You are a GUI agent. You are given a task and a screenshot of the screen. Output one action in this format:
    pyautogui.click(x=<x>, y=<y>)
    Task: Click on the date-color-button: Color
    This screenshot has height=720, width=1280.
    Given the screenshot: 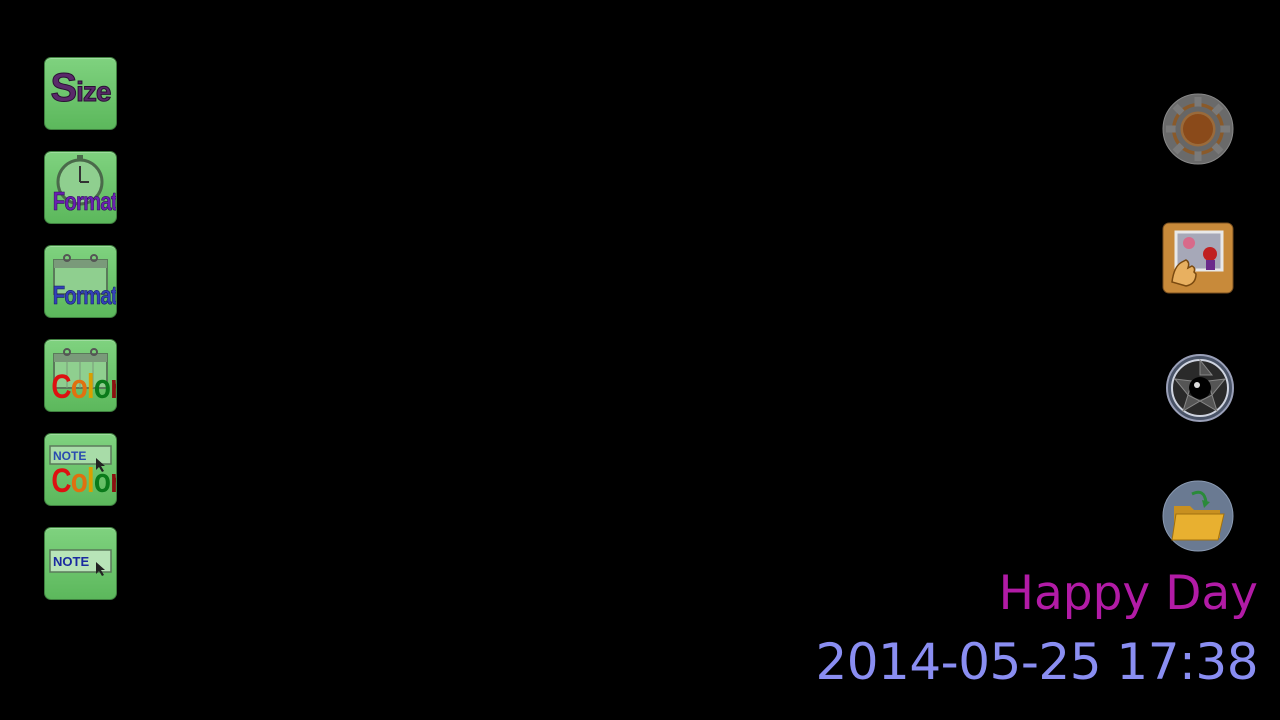 What is the action you would take?
    pyautogui.click(x=80, y=375)
    